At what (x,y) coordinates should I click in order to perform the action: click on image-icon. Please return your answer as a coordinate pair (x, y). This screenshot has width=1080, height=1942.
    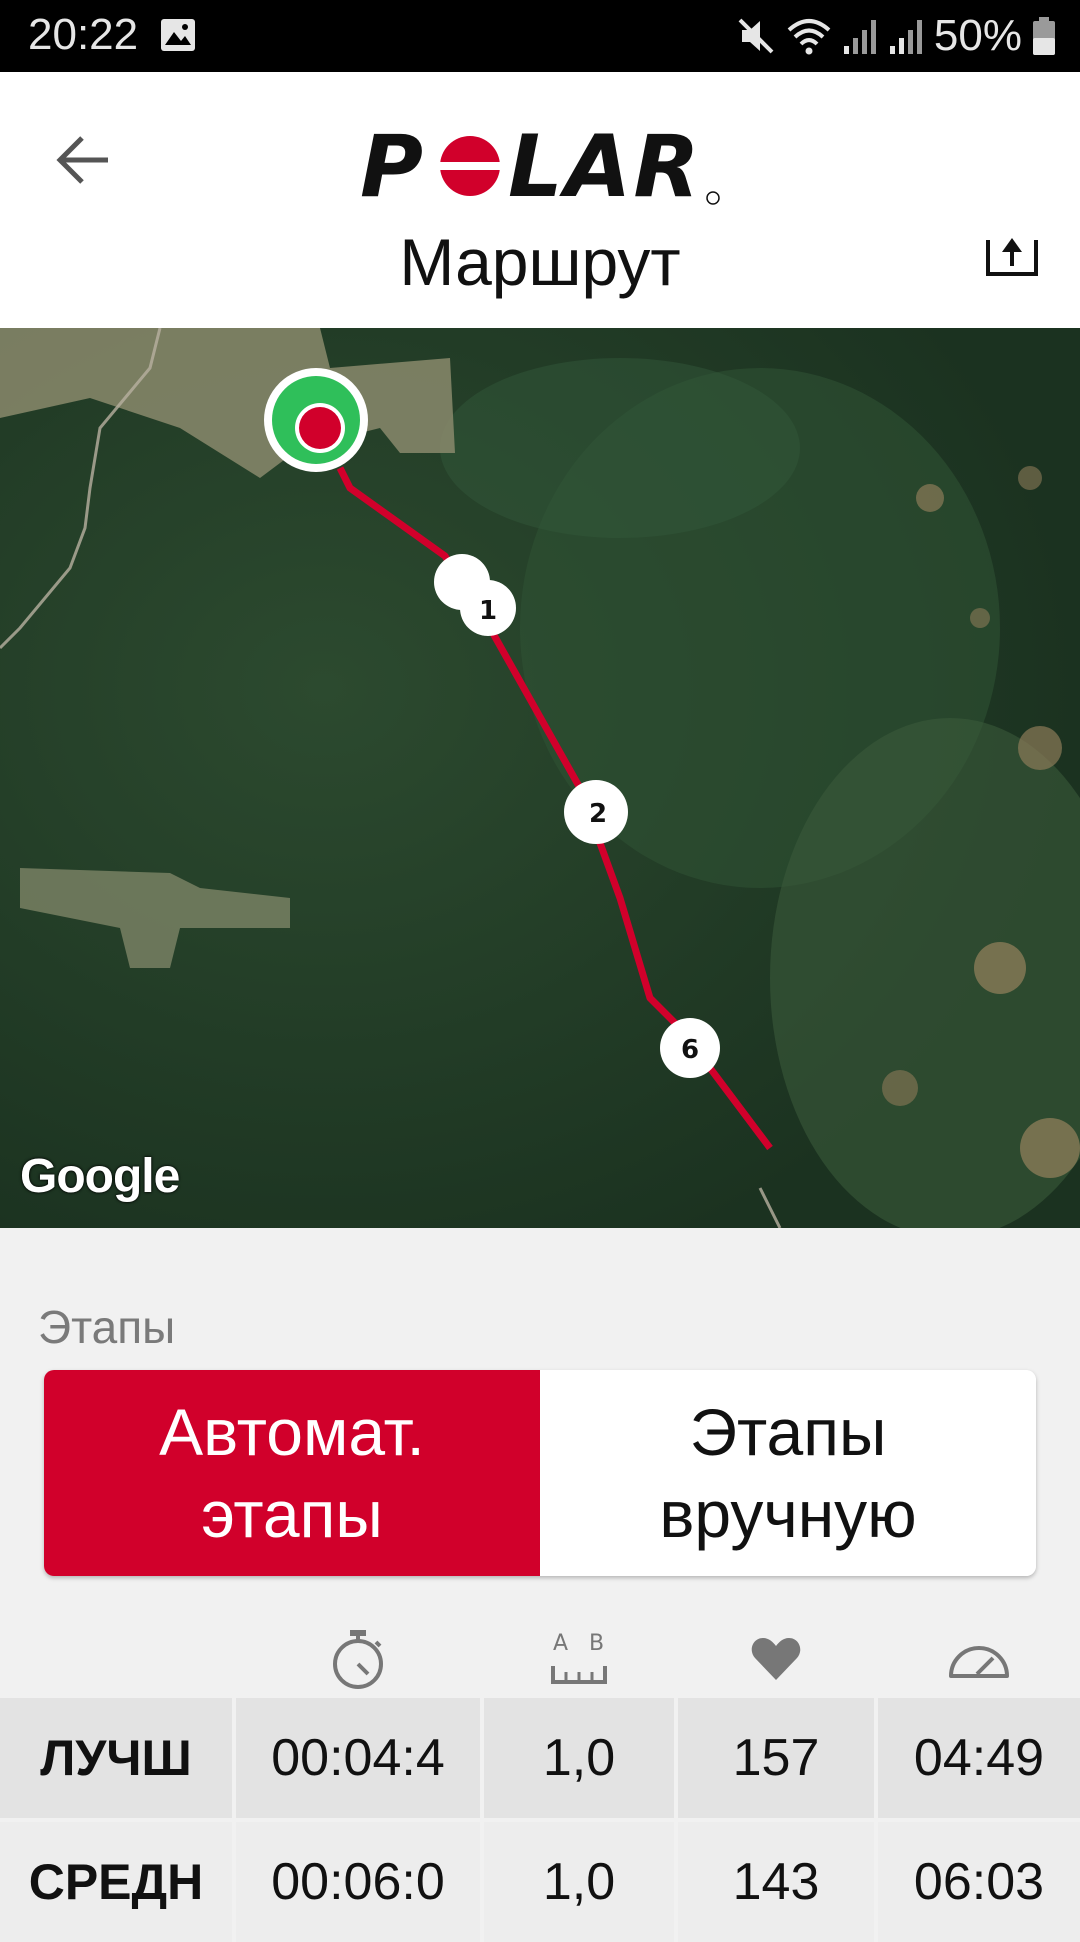
    Looking at the image, I should click on (178, 35).